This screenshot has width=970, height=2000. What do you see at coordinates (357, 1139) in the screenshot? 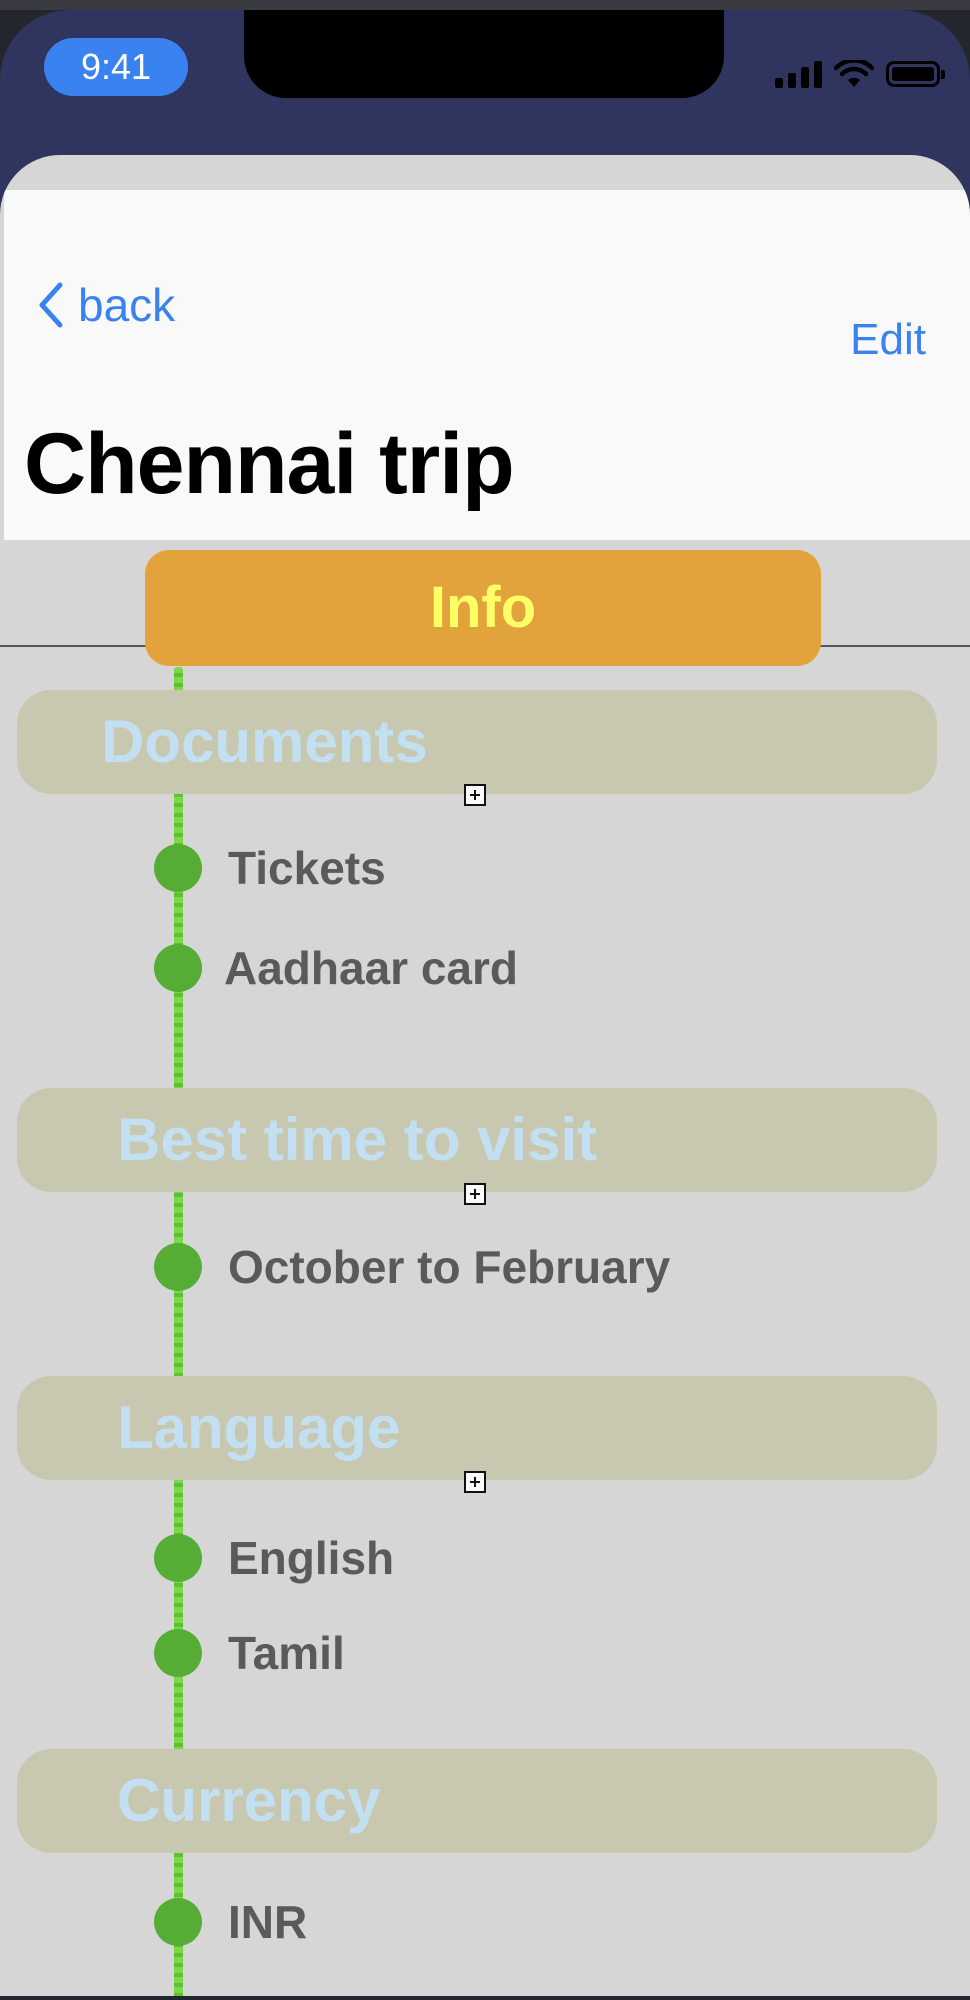
I see `section-title: Best time to visit` at bounding box center [357, 1139].